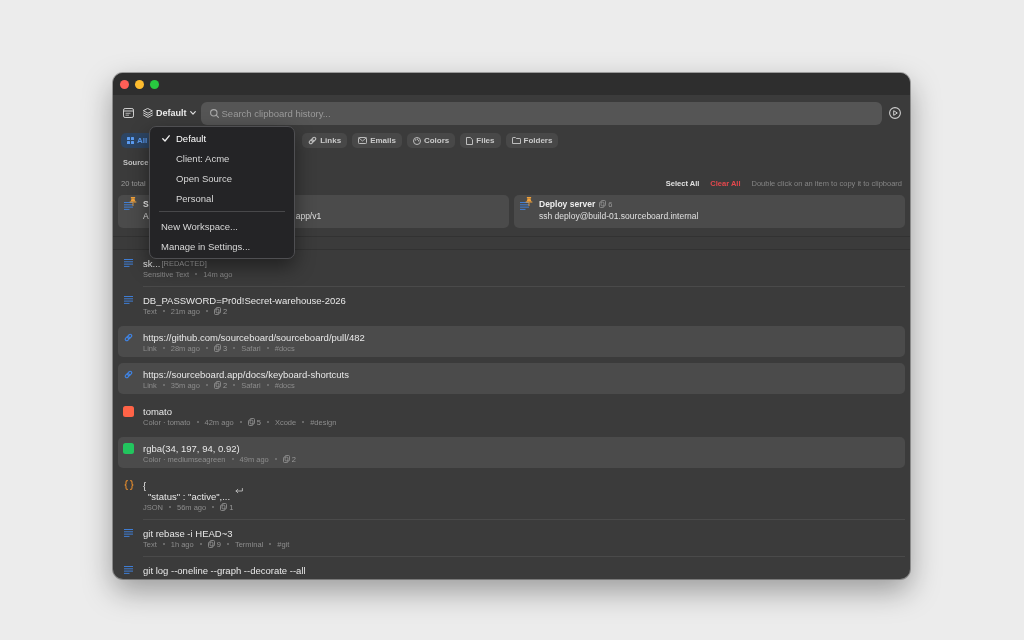 The image size is (1024, 640). Describe the element at coordinates (146, 204) in the screenshot. I see `card-title: S` at that location.